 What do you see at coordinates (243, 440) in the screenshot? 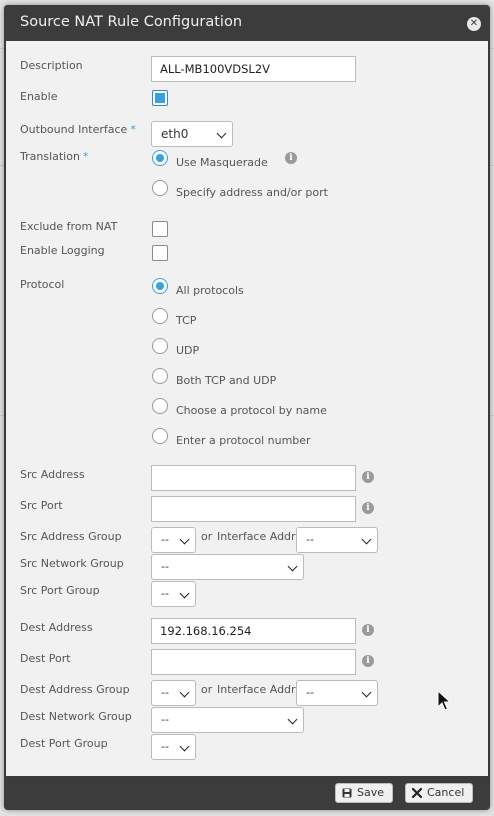
I see `protocol-option-label: Enter a protocol number` at bounding box center [243, 440].